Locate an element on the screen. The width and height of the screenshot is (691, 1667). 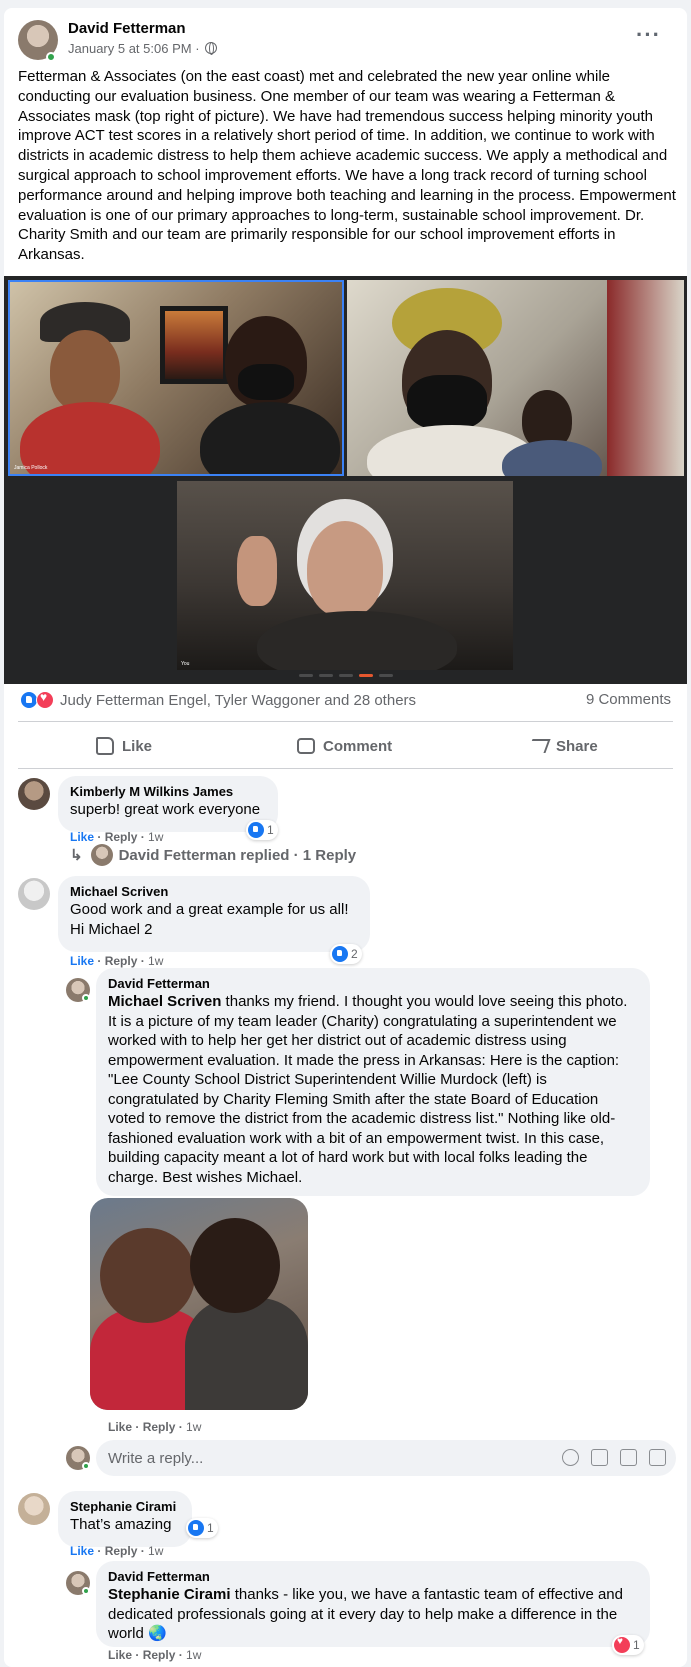
framed-picture is located at coordinates (194, 345).